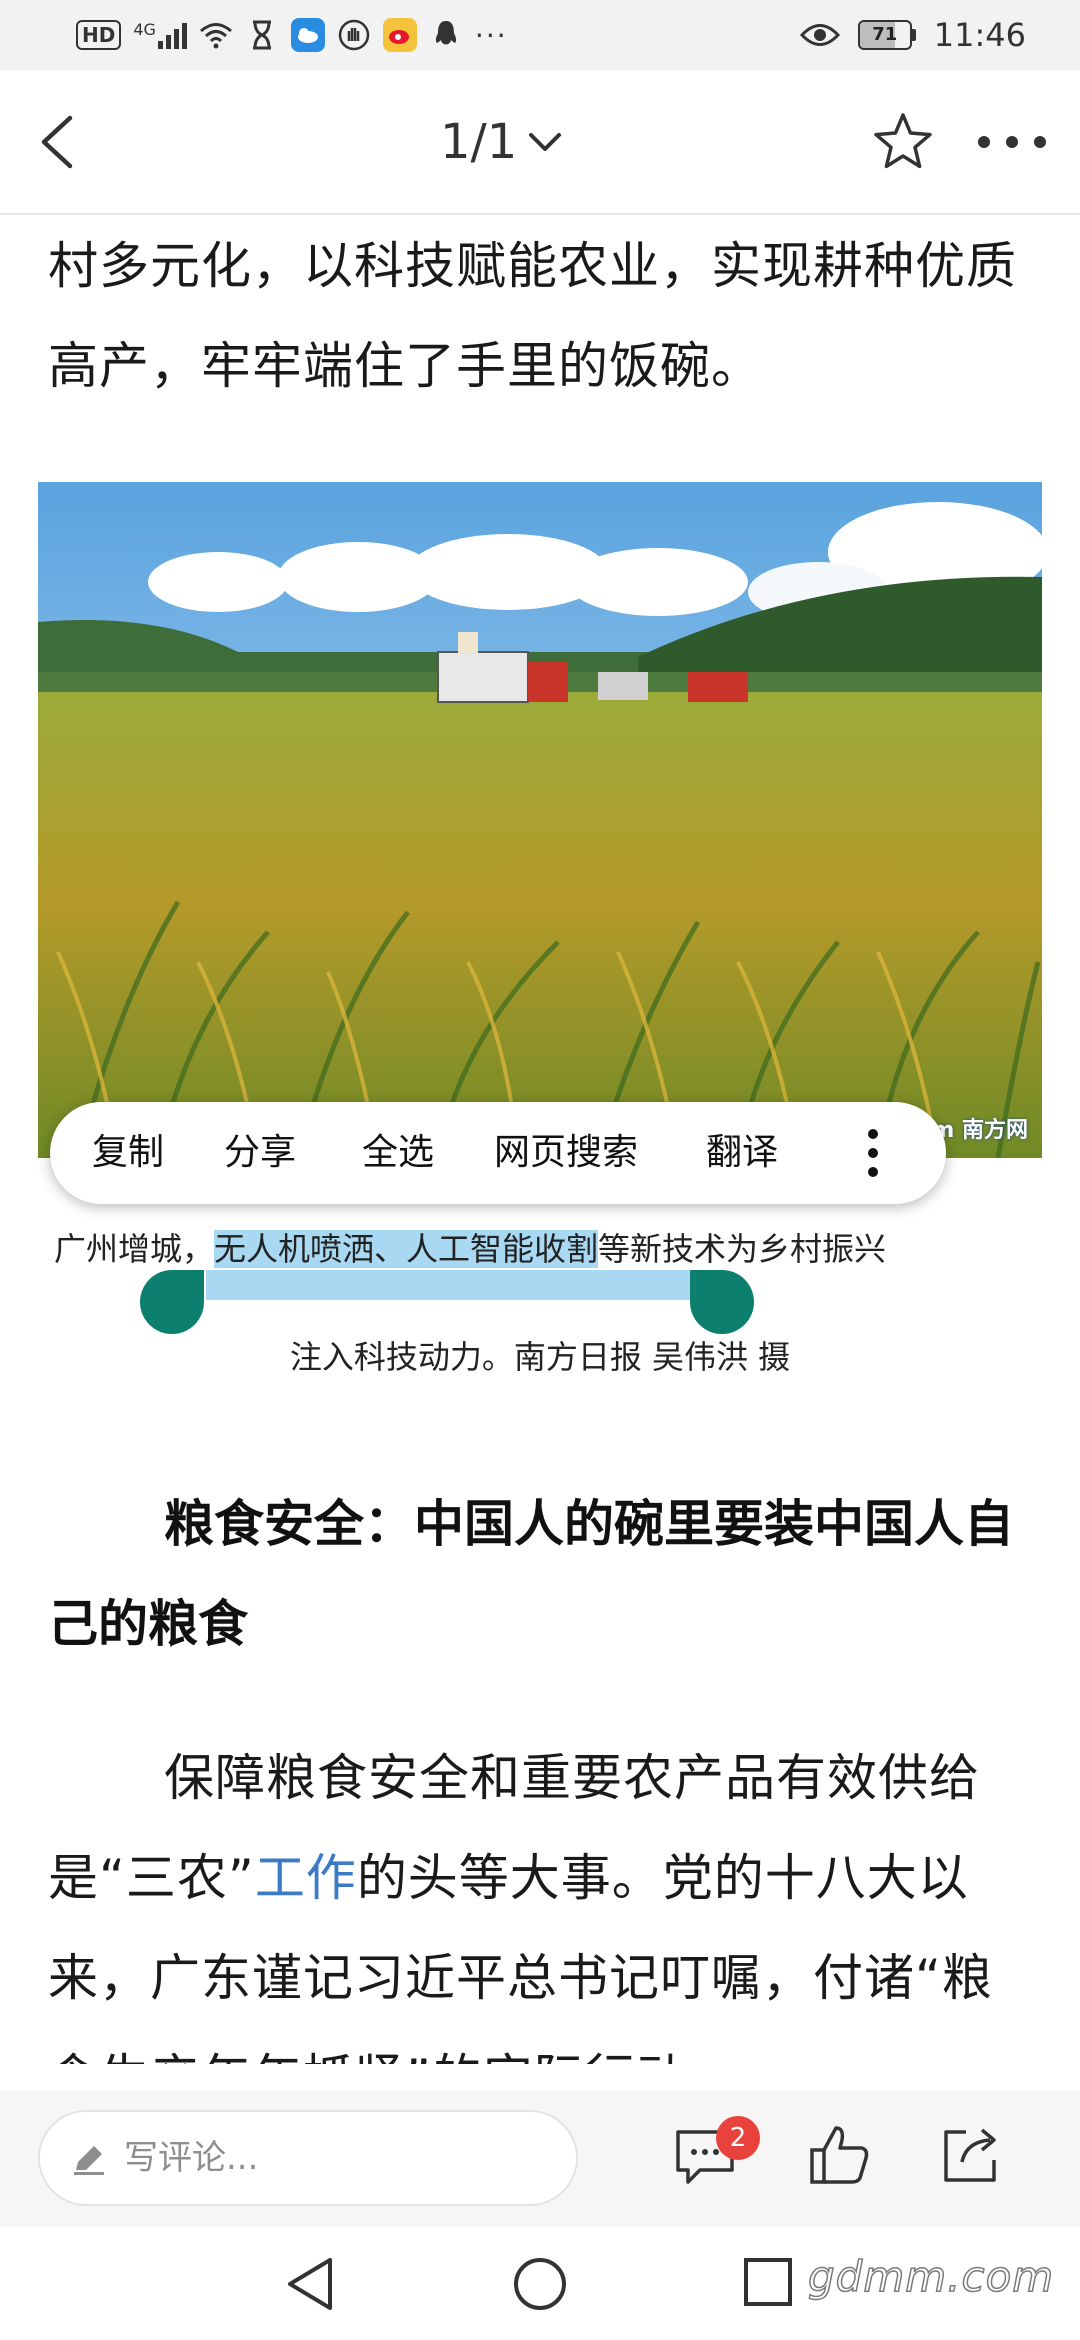  I want to click on more-dots-icon, so click(1012, 142).